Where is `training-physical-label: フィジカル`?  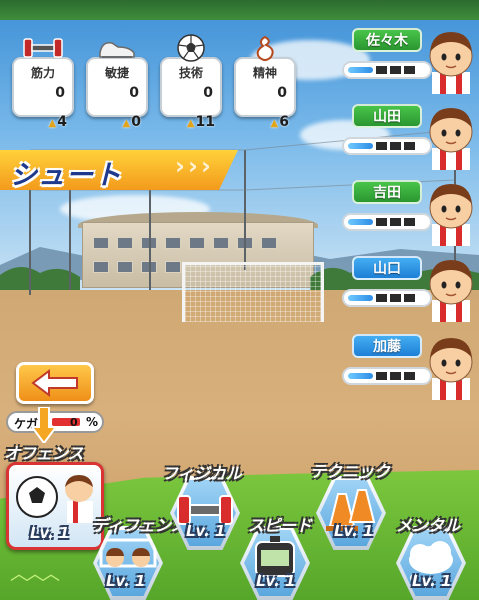
training-physical-label: フィジカル is located at coordinates (202, 473).